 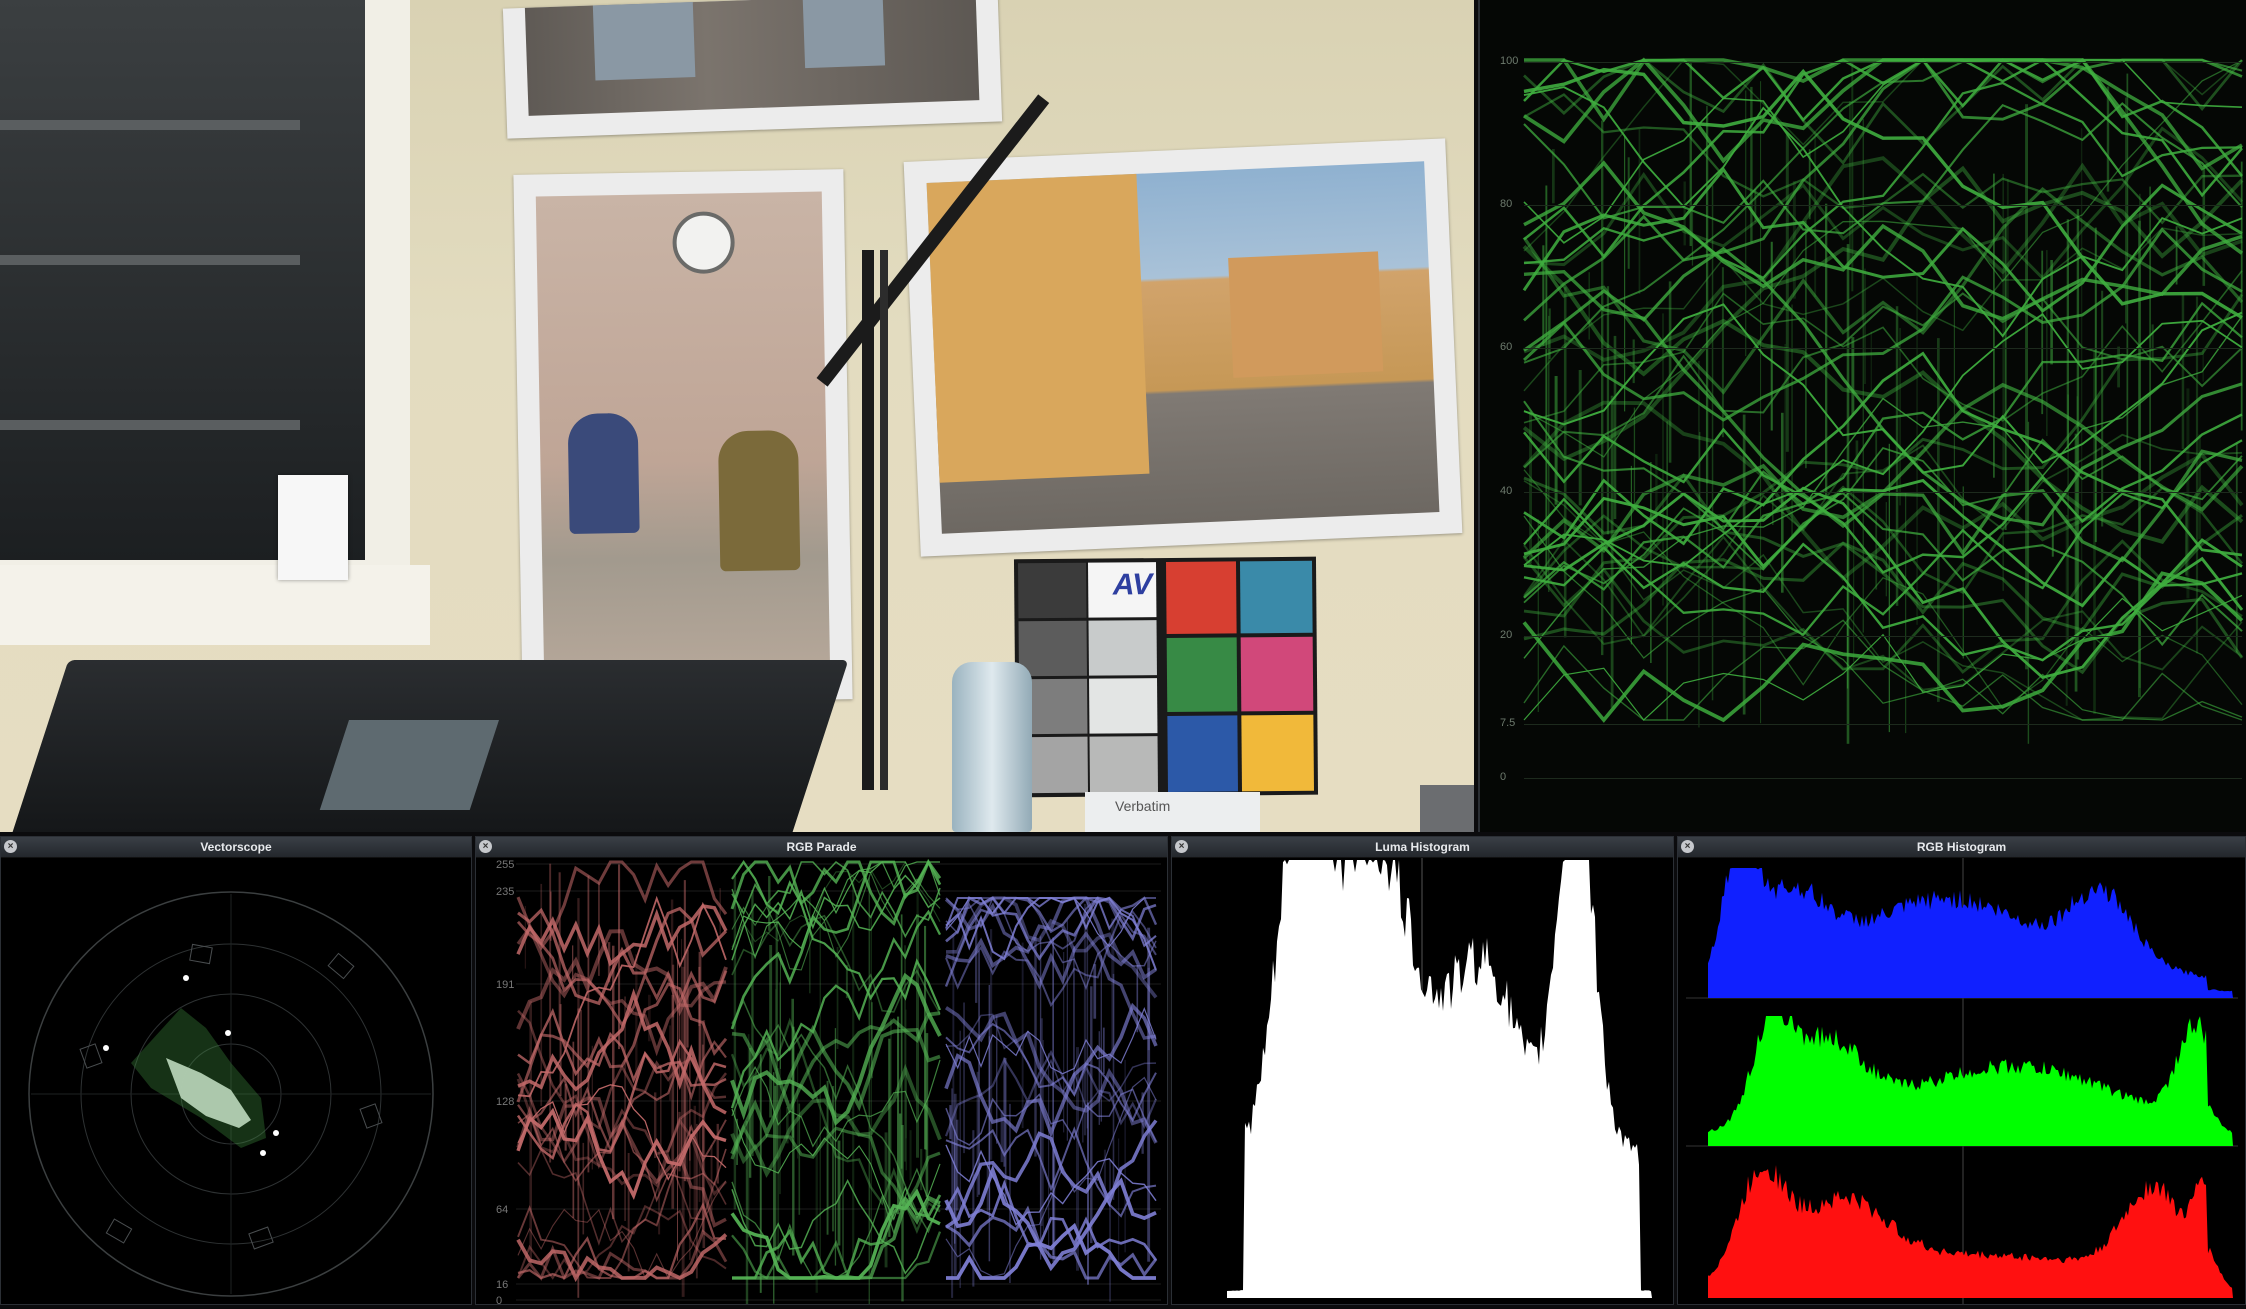 I want to click on cyan-patch, so click(x=1276, y=597).